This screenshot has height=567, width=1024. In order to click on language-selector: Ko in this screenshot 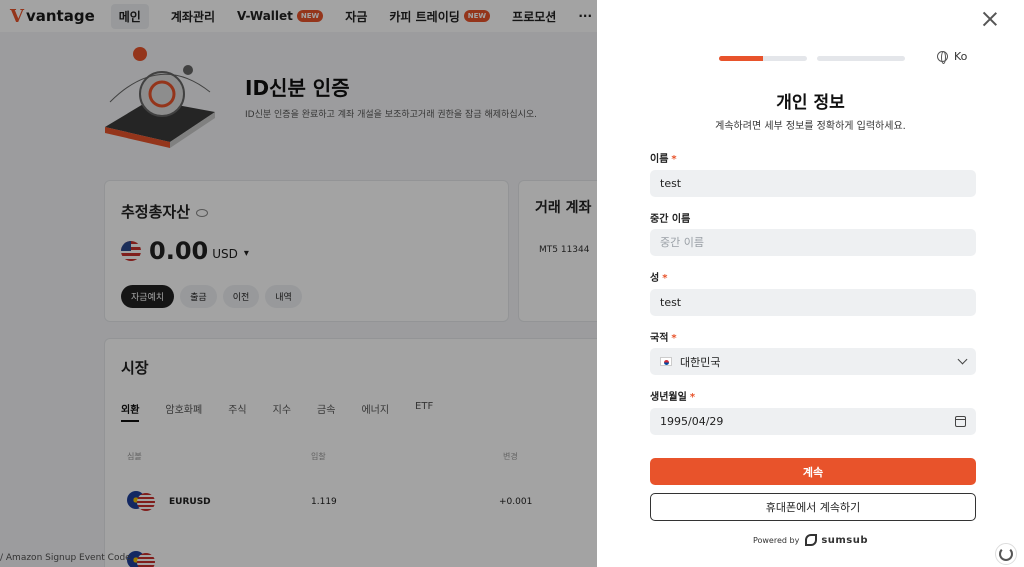, I will do `click(952, 57)`.